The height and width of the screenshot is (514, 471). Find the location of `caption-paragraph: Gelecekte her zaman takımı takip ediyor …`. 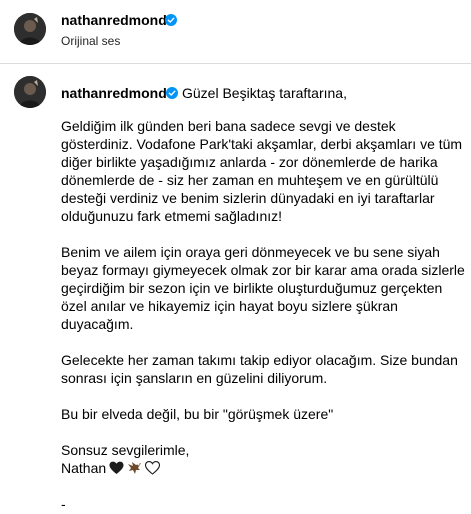

caption-paragraph: Gelecekte her zaman takımı takip ediyor … is located at coordinates (259, 369).